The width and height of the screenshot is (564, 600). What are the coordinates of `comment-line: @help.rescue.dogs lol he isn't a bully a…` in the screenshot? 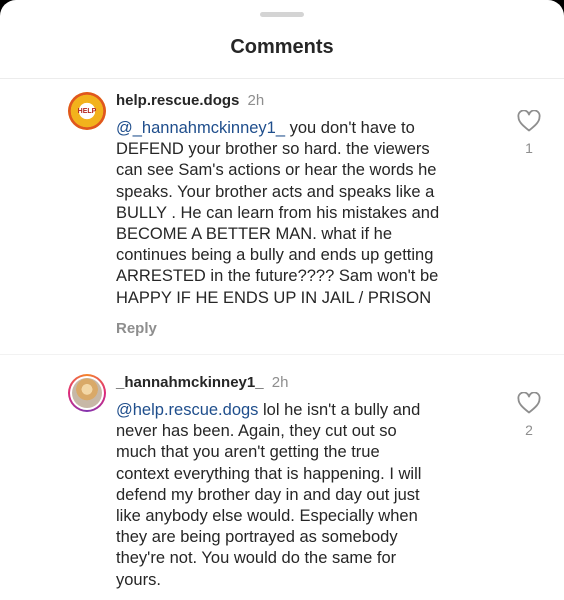 It's located at (306, 410).